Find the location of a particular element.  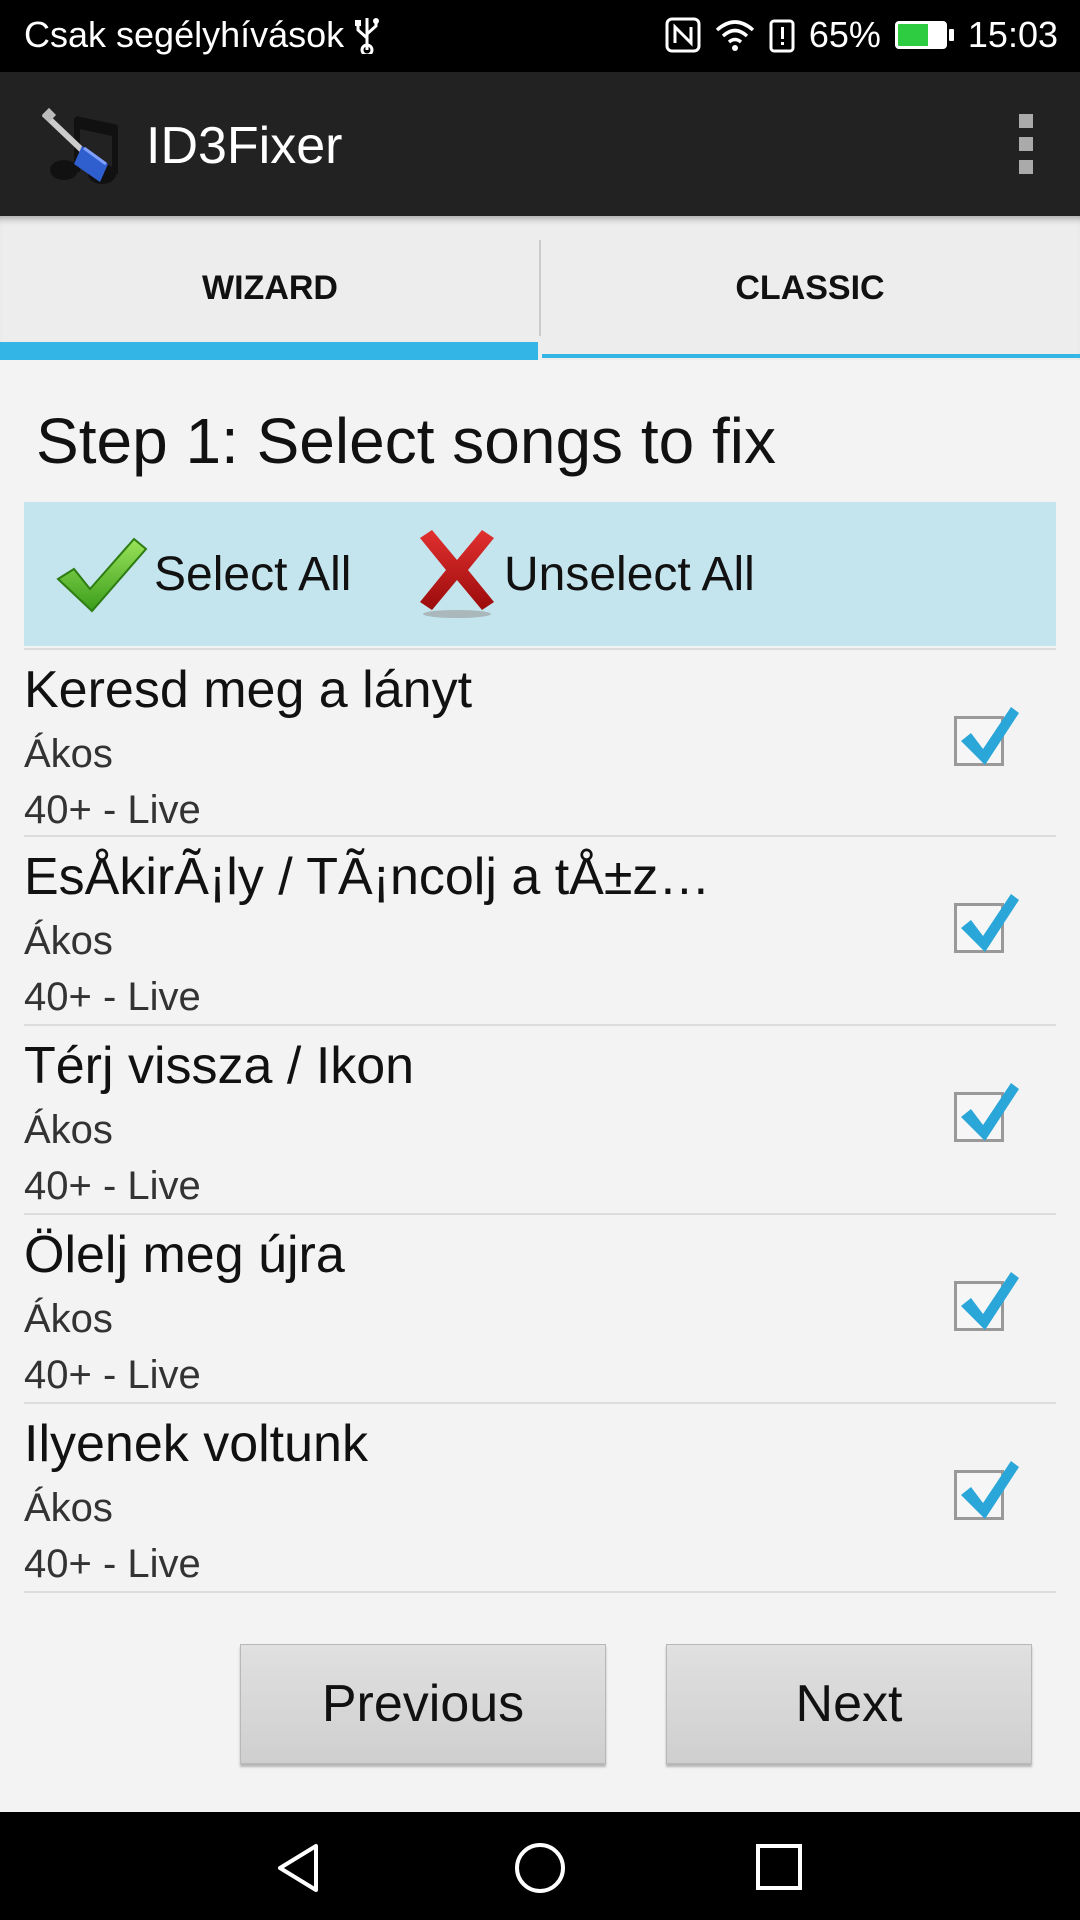

step-title: Step 1: Select songs to fix is located at coordinates (406, 441).